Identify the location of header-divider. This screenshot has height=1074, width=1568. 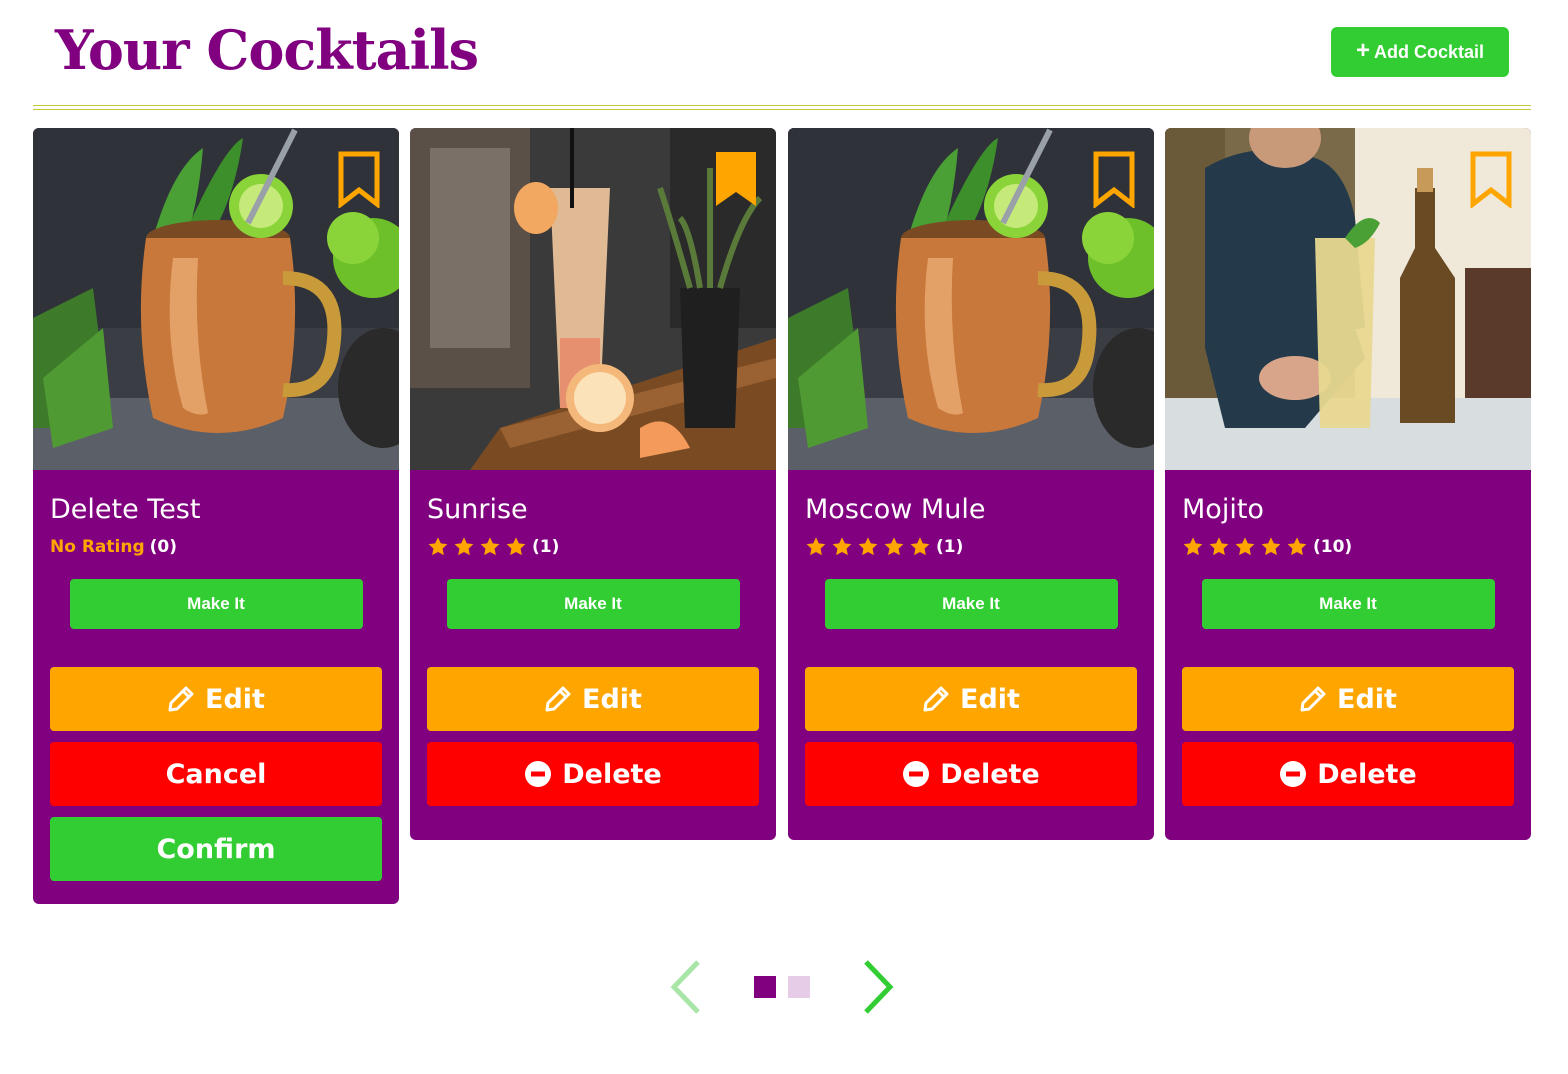
(782, 107).